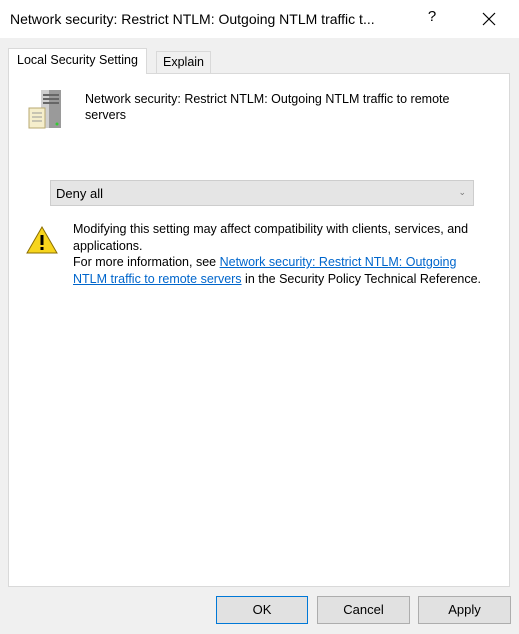  I want to click on apply-button: Apply, so click(464, 610).